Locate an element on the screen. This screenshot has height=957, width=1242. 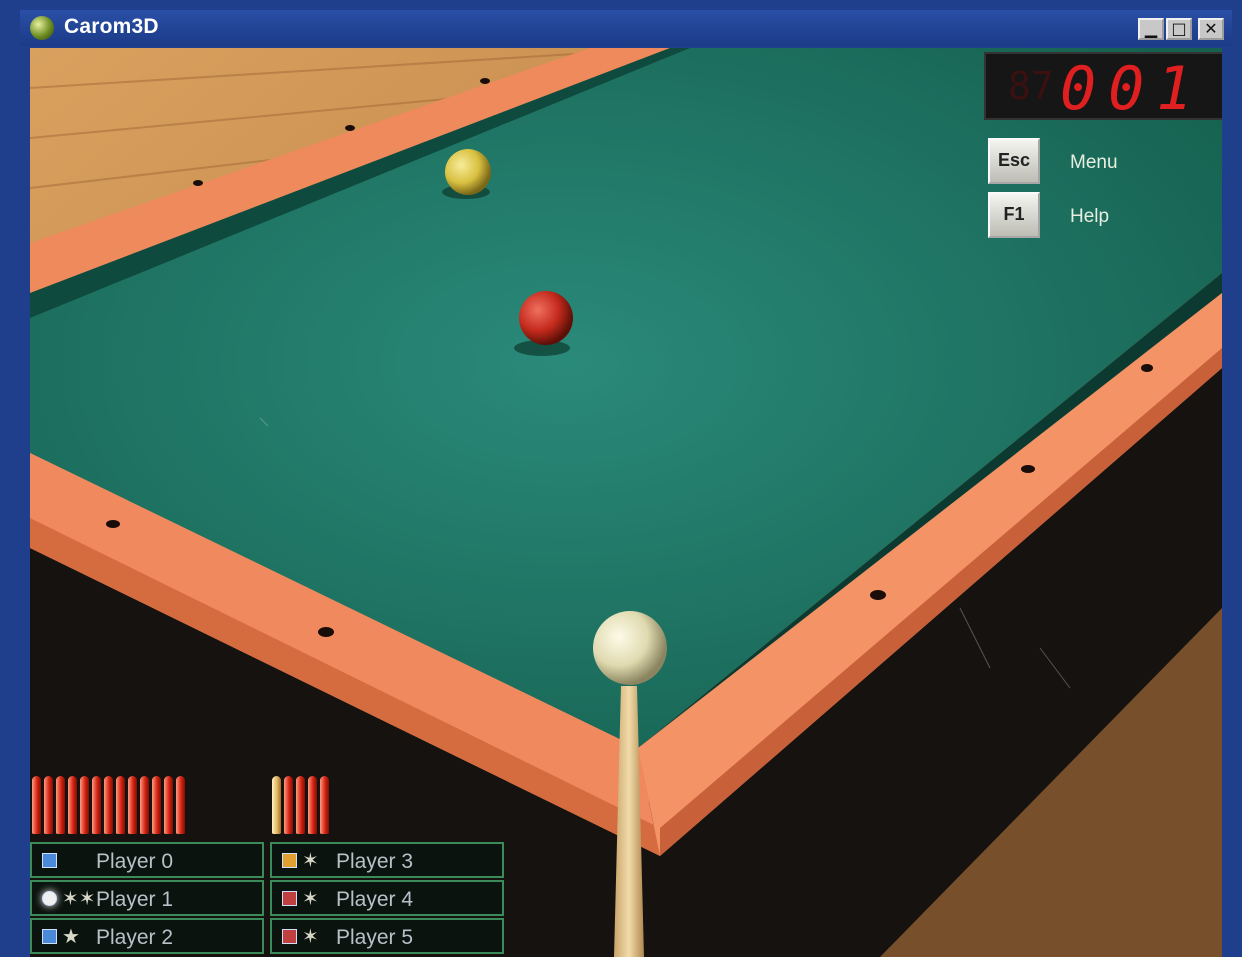
player-slot-5: ✶ Player 5 is located at coordinates (387, 936).